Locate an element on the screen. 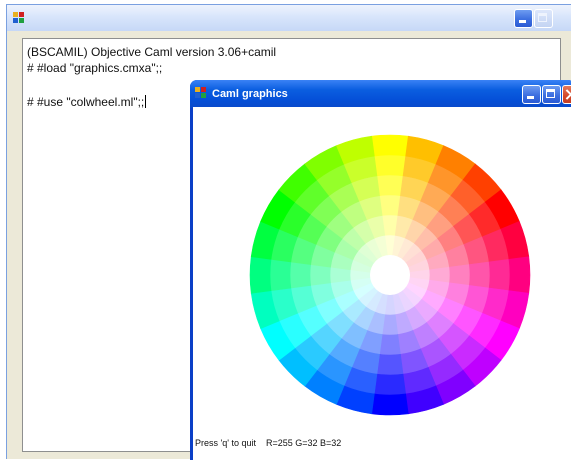 The width and height of the screenshot is (571, 460). graphics-maximize-button is located at coordinates (551, 94).